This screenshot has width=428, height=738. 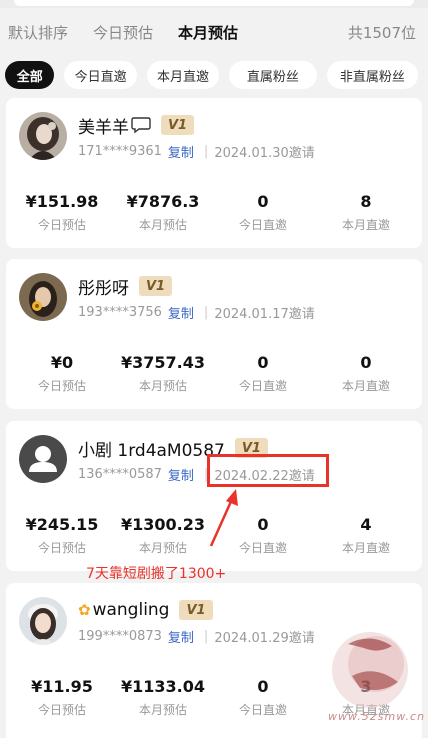 What do you see at coordinates (264, 314) in the screenshot?
I see `invite-date: 2024.01.17邀请` at bounding box center [264, 314].